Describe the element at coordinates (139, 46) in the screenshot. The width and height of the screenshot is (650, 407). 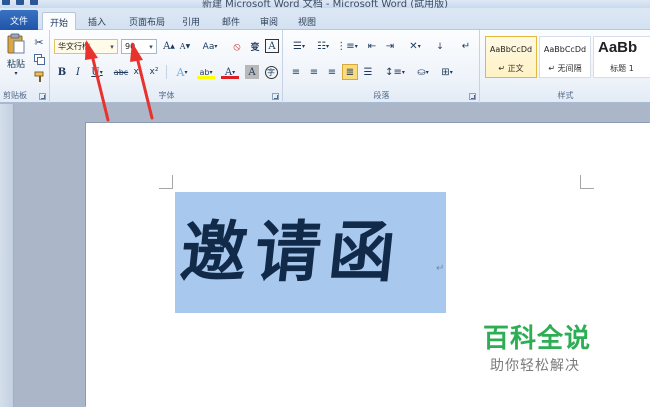
I see `font-size-box: 90 ▾` at that location.